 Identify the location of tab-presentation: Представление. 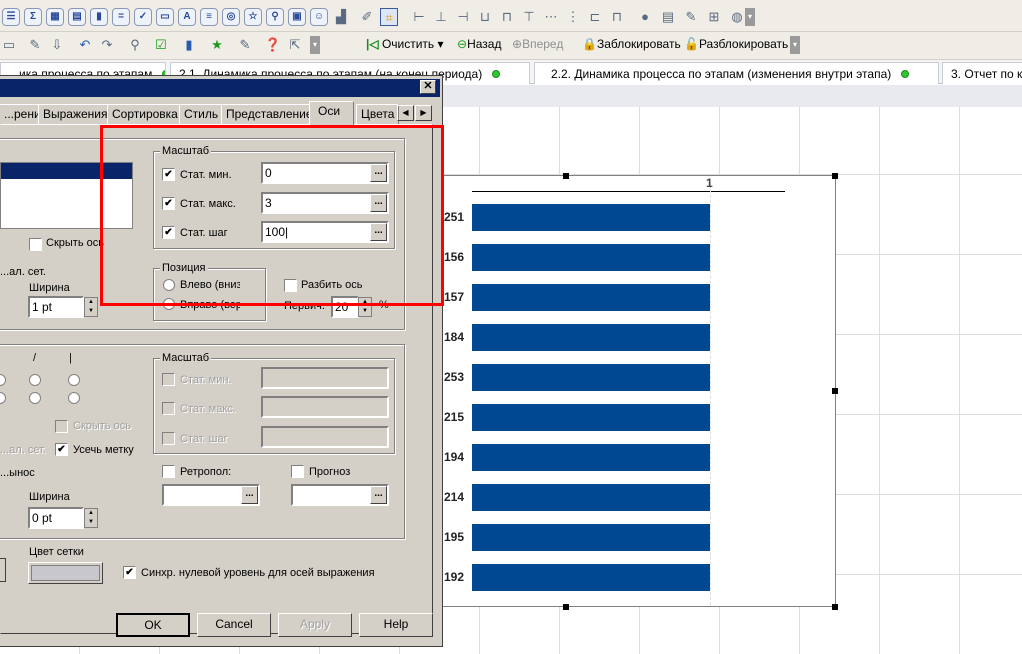
(269, 114).